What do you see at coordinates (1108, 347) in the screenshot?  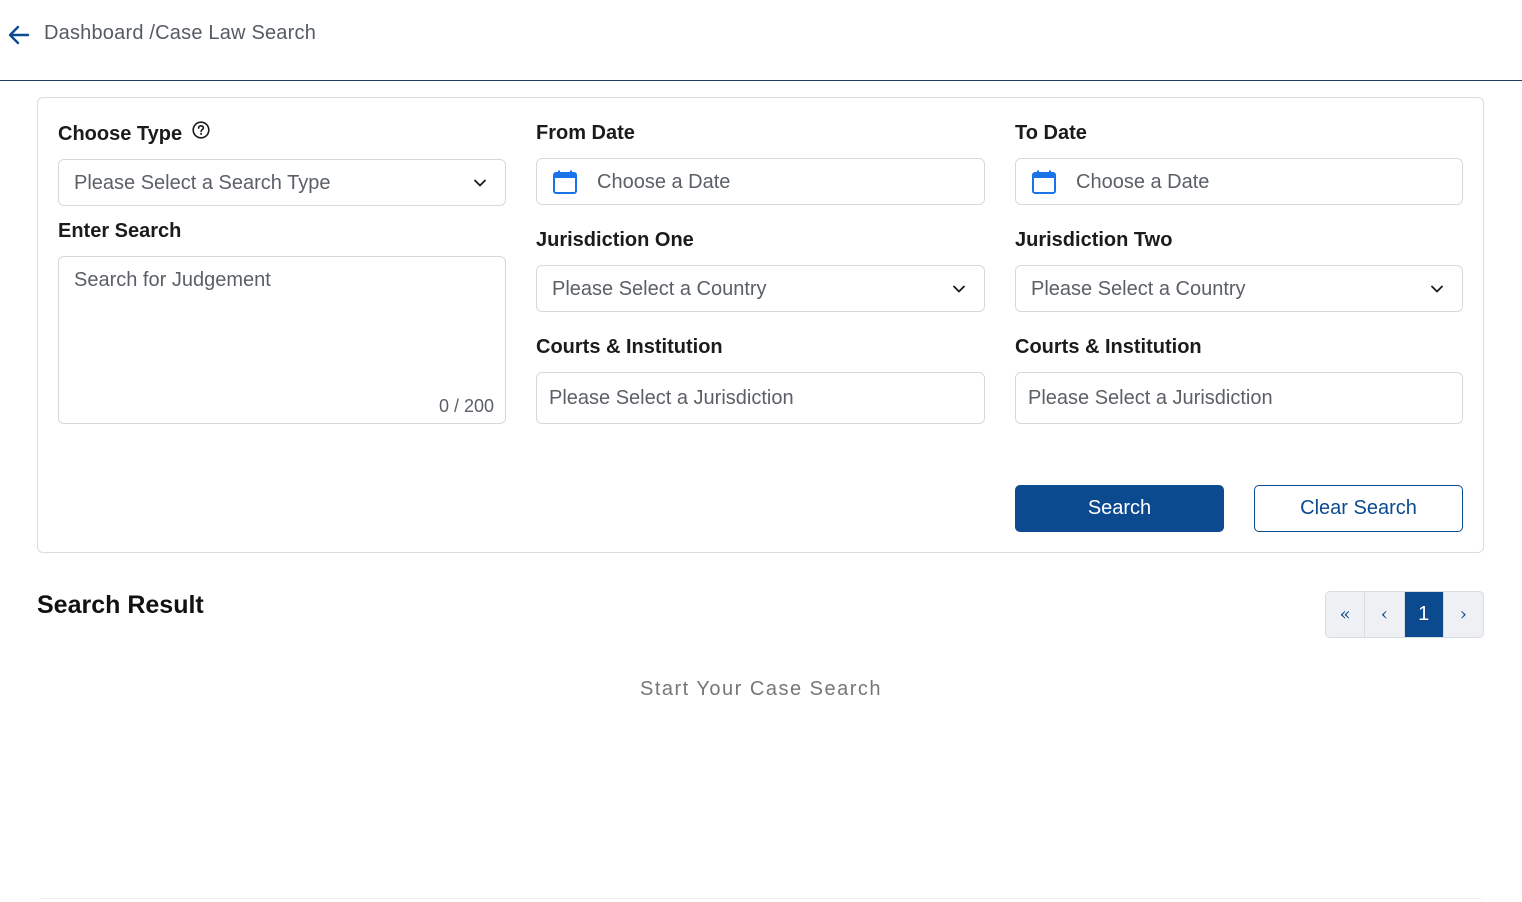 I see `courts-institution-two-label: Courts & Institution` at bounding box center [1108, 347].